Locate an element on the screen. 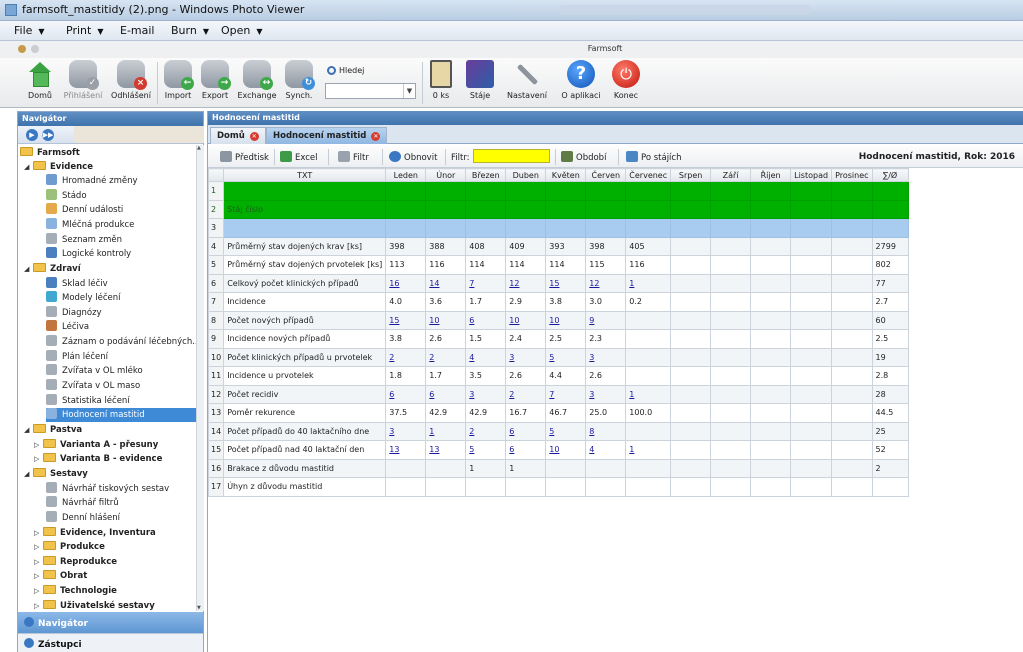  column-header: ∑/Ø is located at coordinates (890, 175).